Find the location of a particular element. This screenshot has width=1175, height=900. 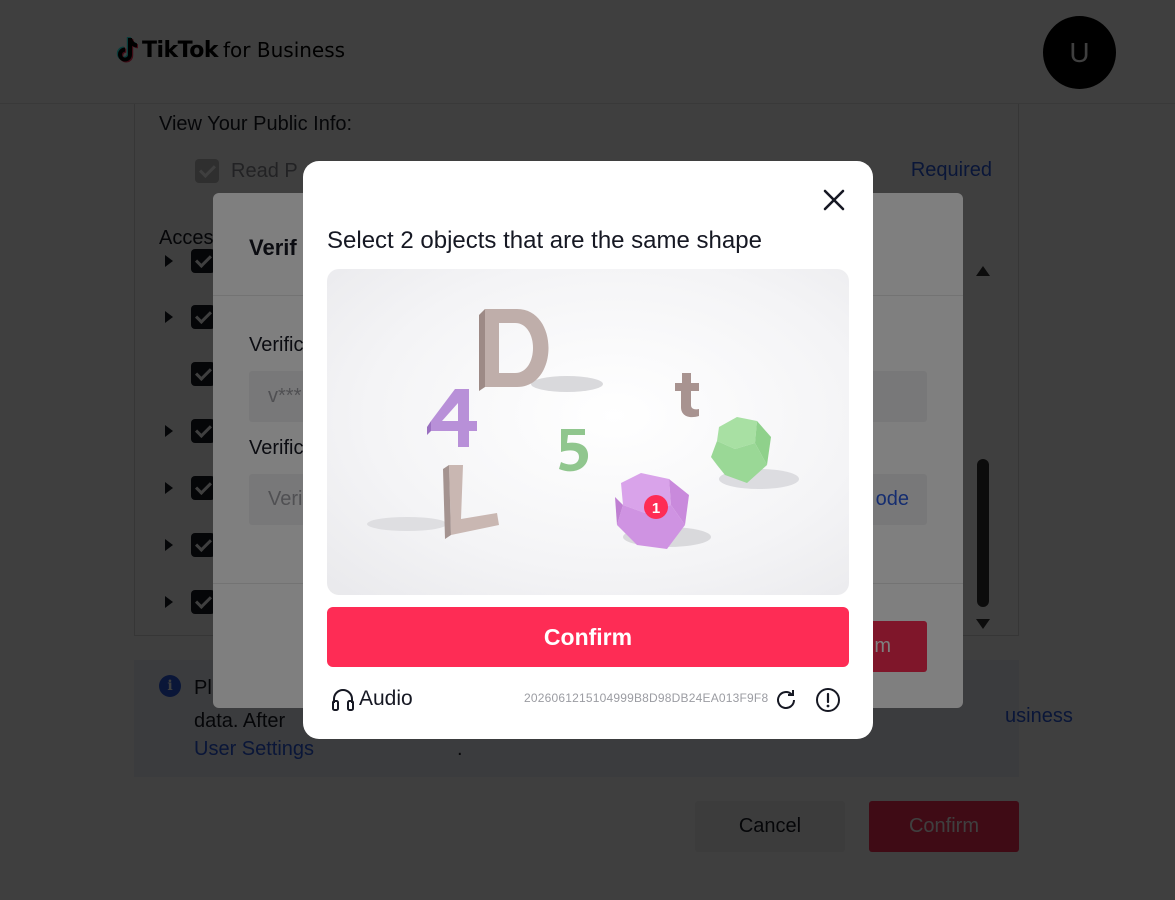

letter-d-object is located at coordinates (514, 350).